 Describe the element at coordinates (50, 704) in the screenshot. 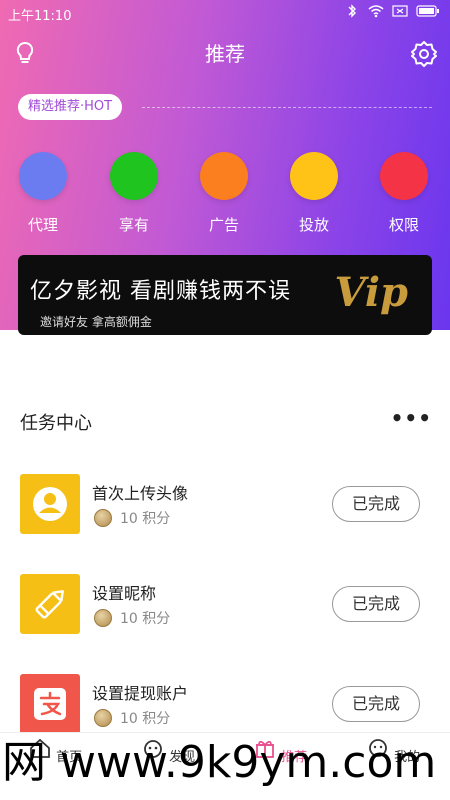

I see `alipay-icon` at that location.